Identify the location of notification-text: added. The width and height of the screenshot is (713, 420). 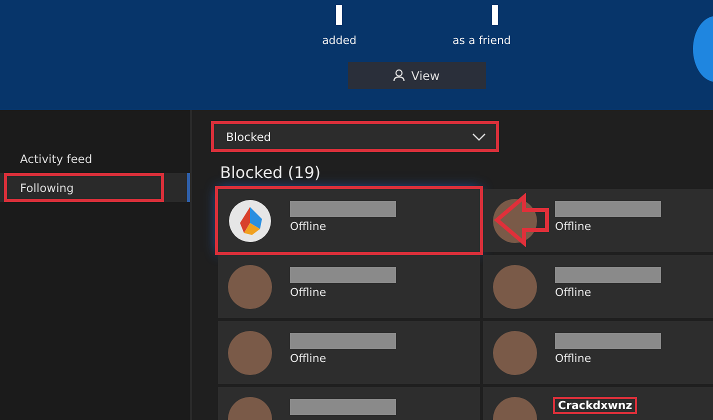
(339, 40).